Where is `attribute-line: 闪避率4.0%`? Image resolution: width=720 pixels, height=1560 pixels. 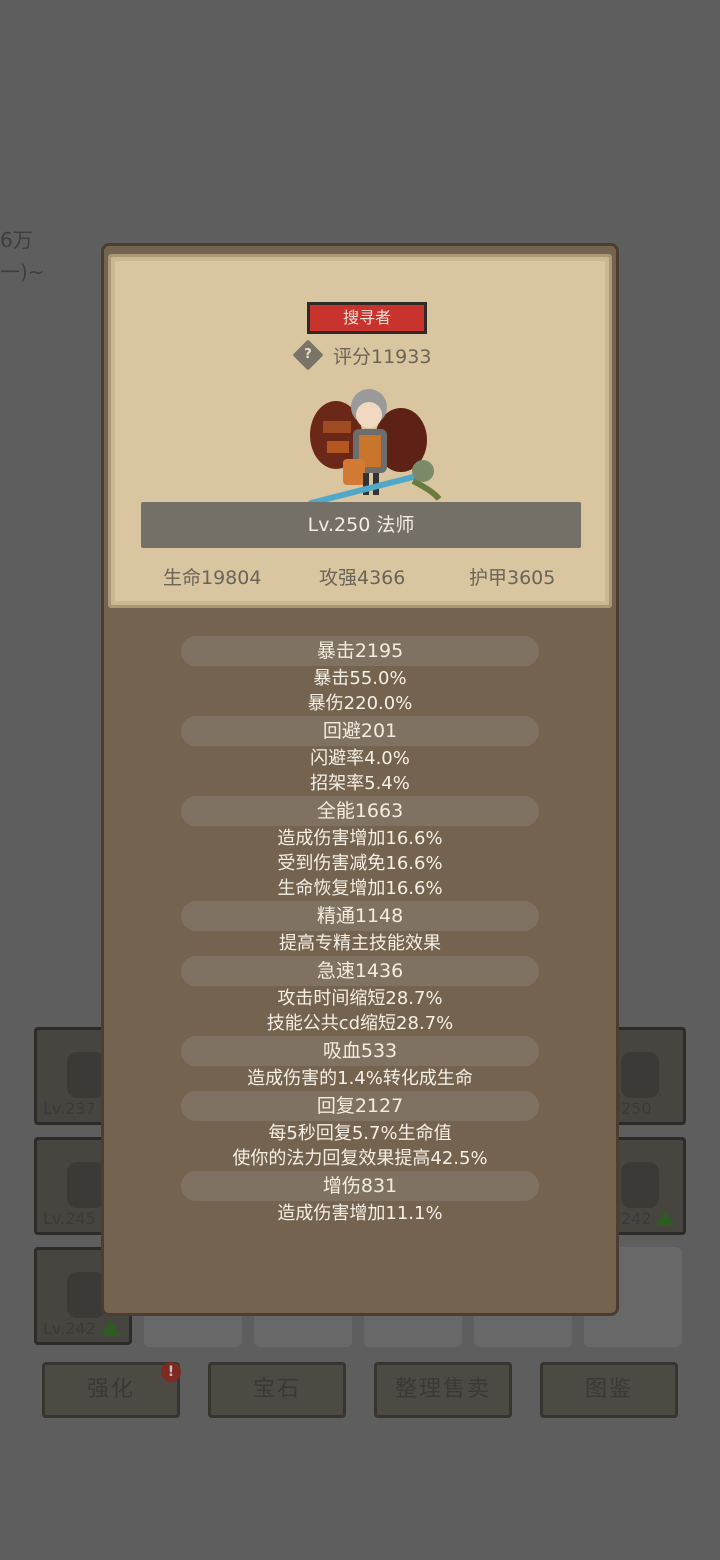
attribute-line: 闪避率4.0% is located at coordinates (360, 758).